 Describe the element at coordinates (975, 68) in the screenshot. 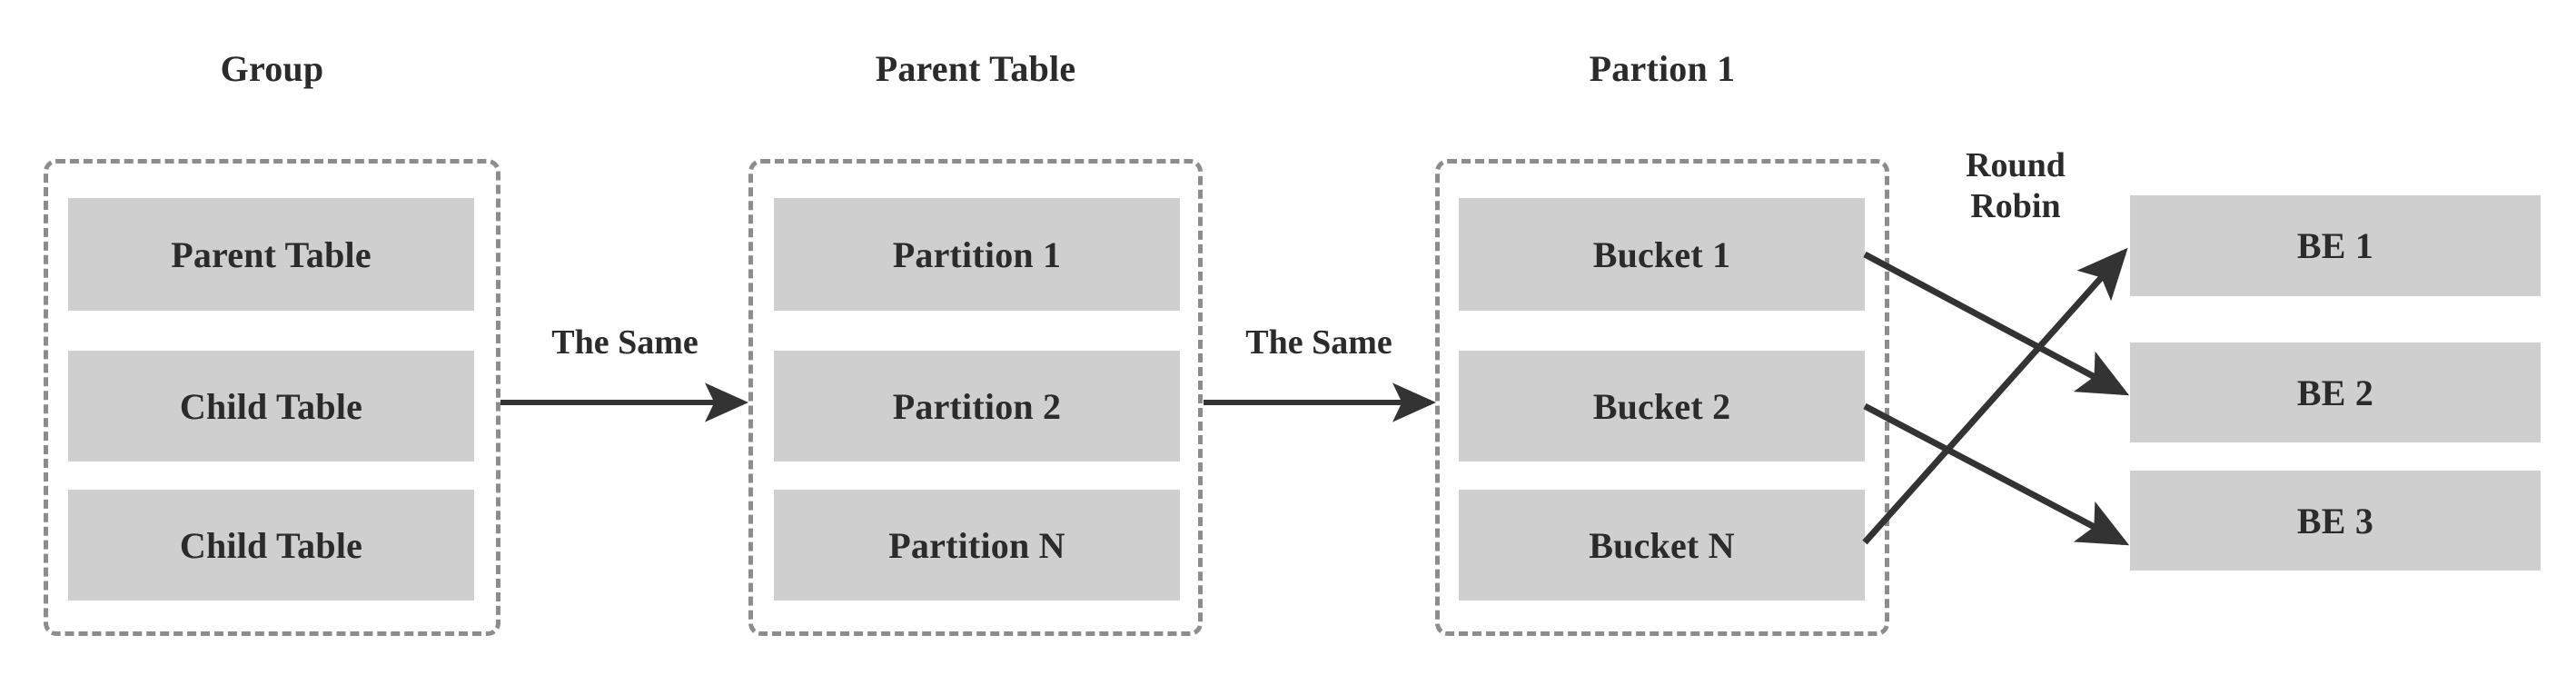

I see `column-title-parent-table: Parent Table` at that location.